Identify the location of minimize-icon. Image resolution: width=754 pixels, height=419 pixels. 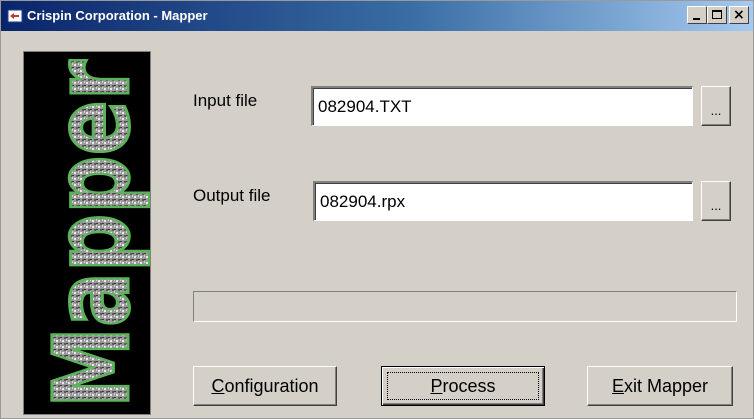
(696, 19).